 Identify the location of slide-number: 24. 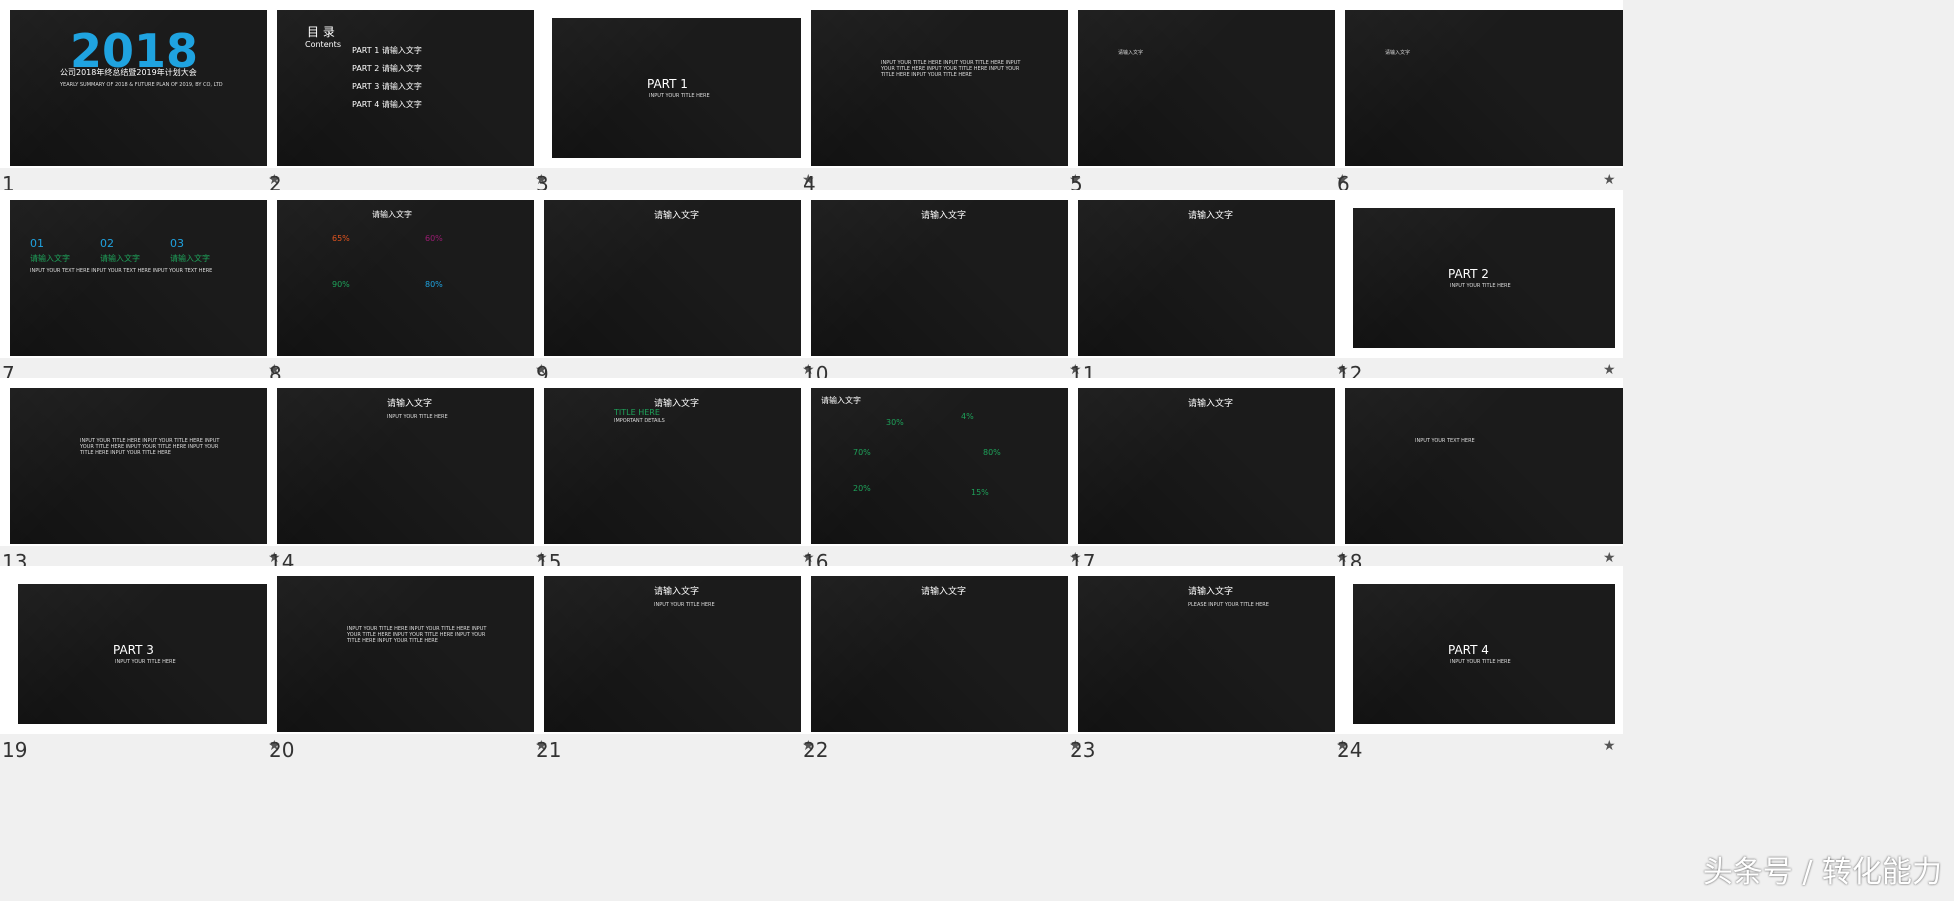
(1350, 750).